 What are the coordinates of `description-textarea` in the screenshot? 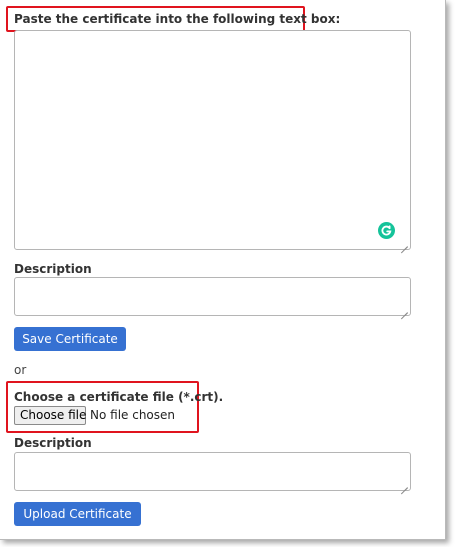 It's located at (212, 296).